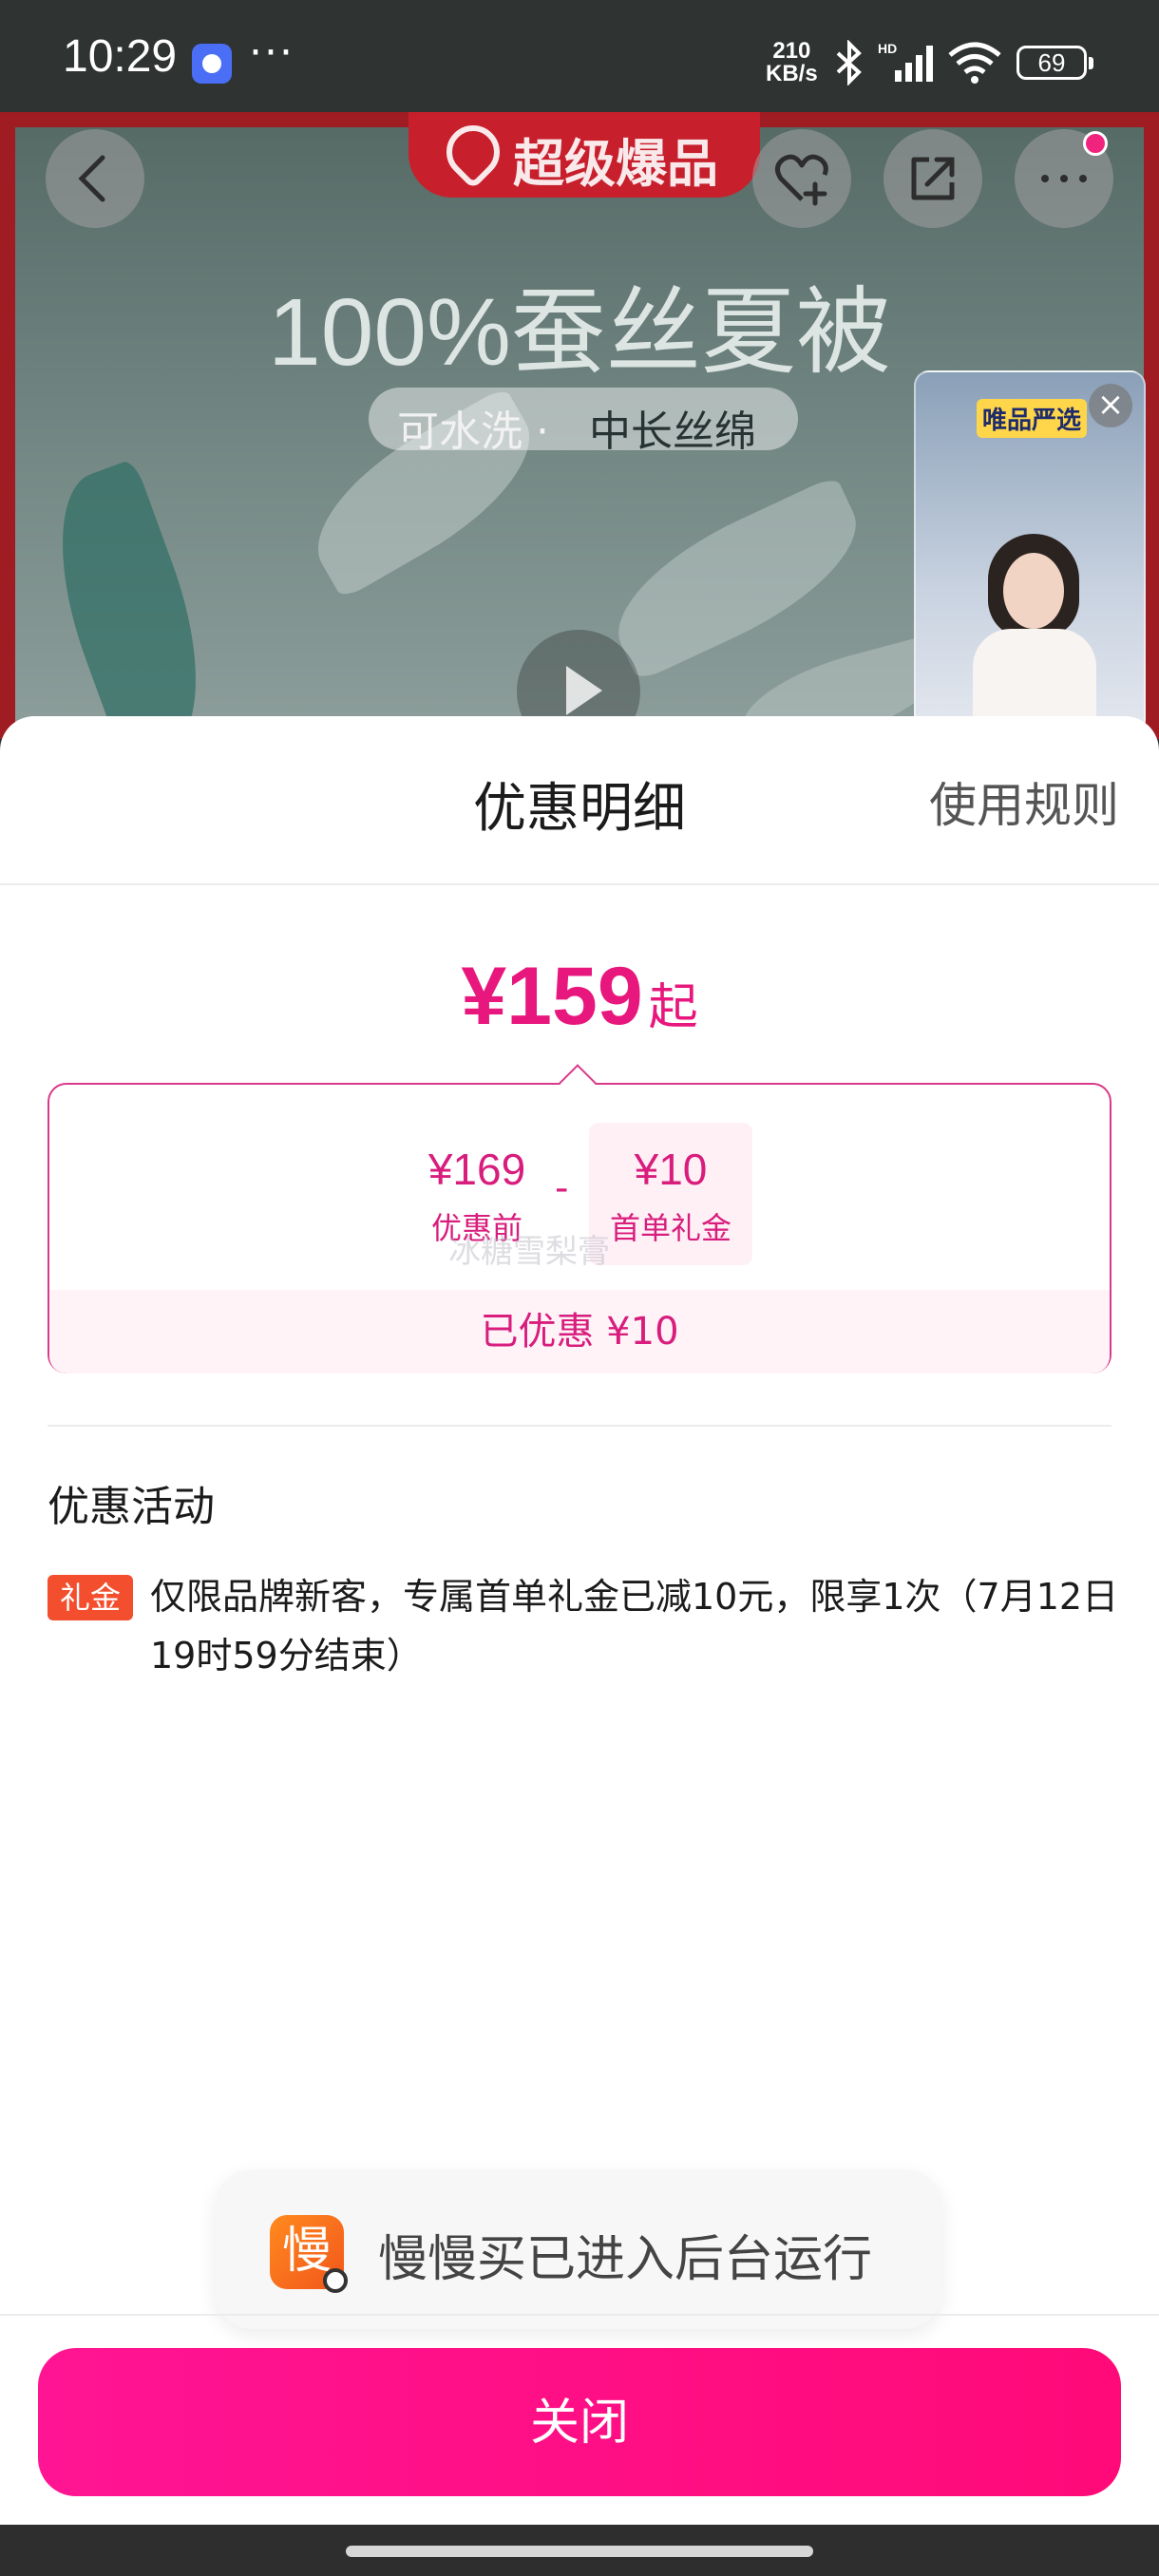  I want to click on battery-icon: 69, so click(1054, 63).